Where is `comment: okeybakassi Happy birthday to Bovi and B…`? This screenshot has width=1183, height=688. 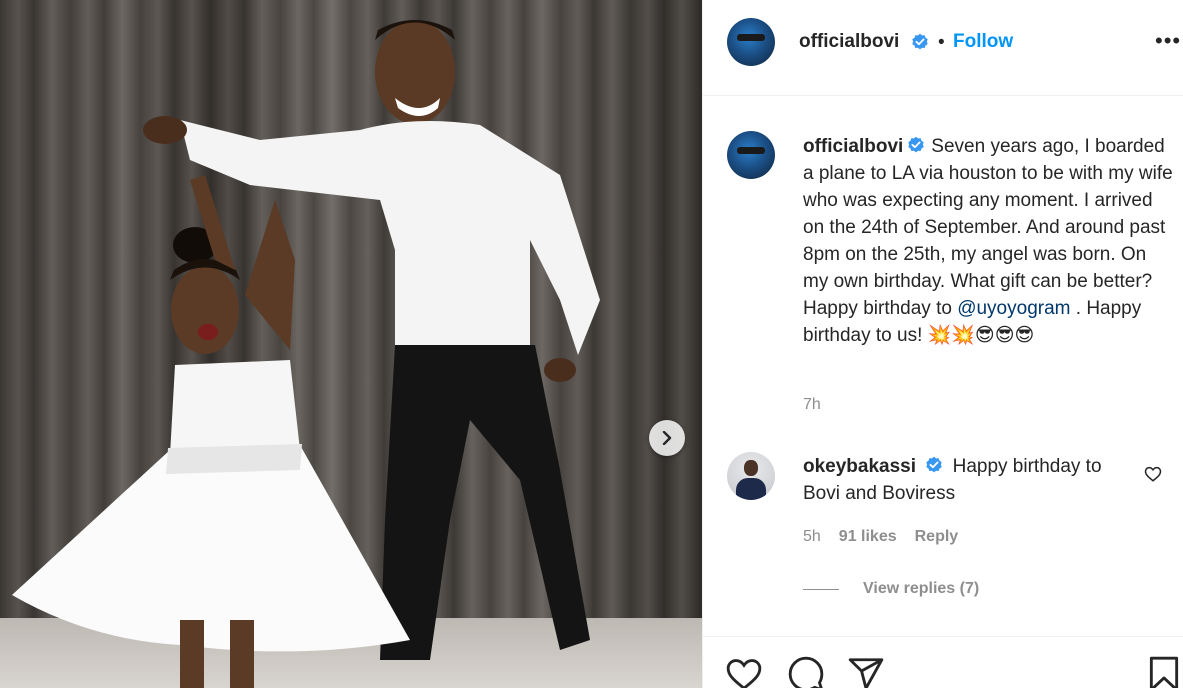 comment: okeybakassi Happy birthday to Bovi and B… is located at coordinates (968, 480).